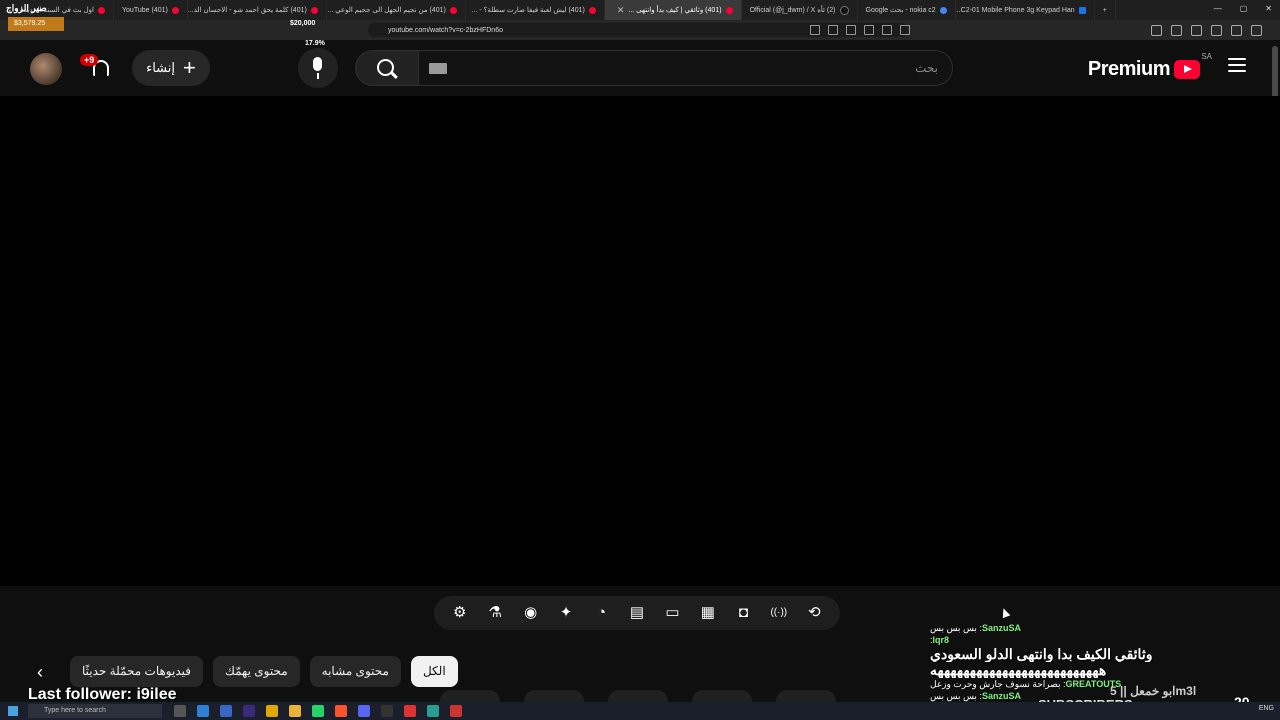  I want to click on youtube-premium-logo: SA Premium, so click(1149, 66).